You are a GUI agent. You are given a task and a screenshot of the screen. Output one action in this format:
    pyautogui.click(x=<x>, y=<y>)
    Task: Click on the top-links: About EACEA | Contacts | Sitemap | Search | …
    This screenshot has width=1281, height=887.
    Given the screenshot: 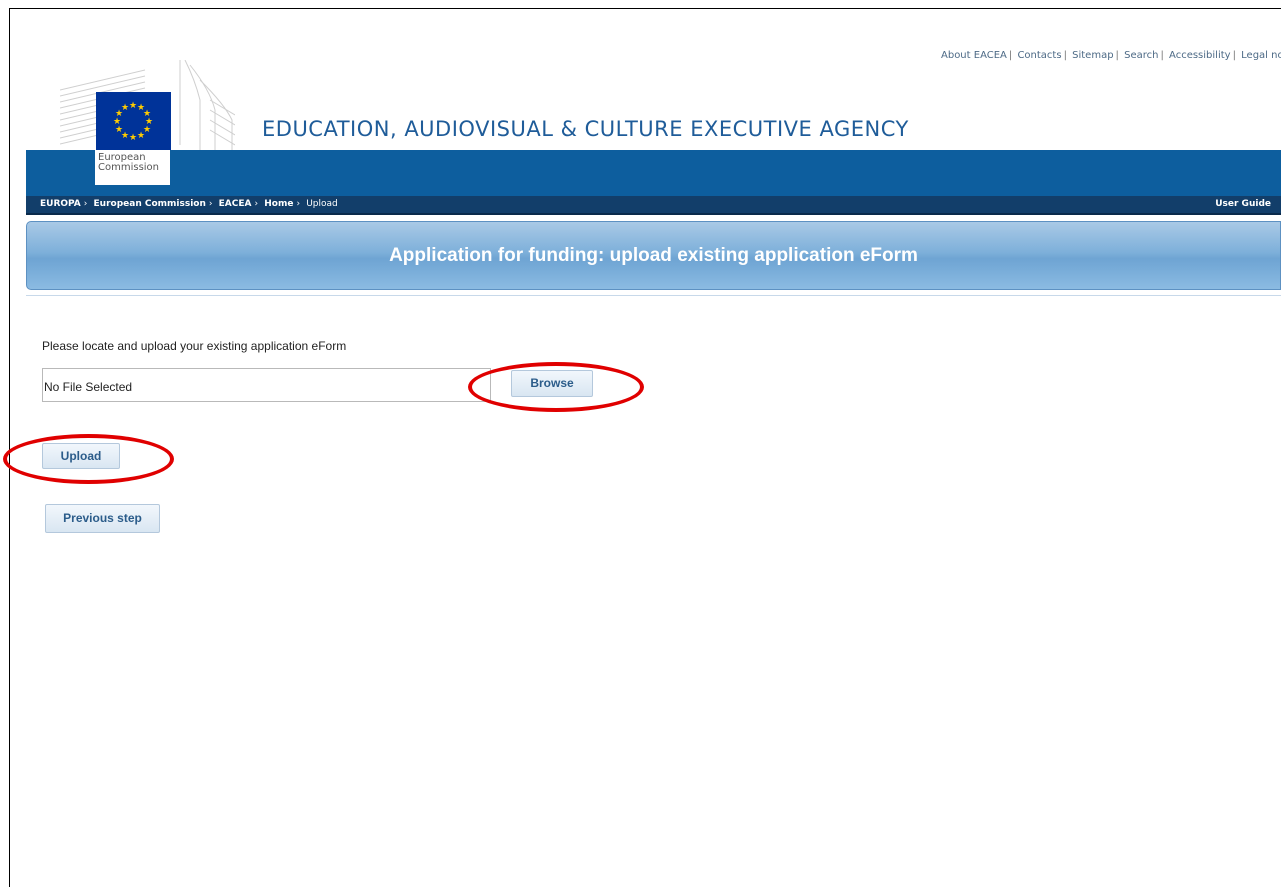 What is the action you would take?
    pyautogui.click(x=1111, y=55)
    